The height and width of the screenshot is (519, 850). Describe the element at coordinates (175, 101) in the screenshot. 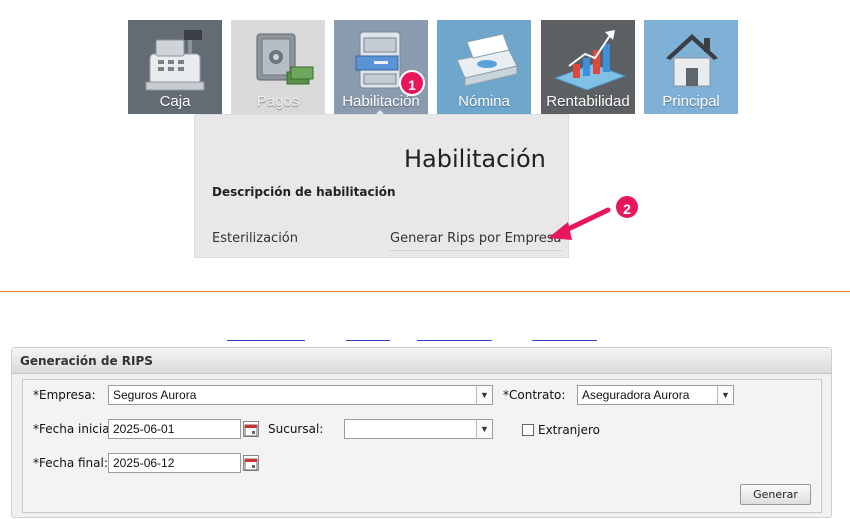

I see `tile-label: Caja` at that location.